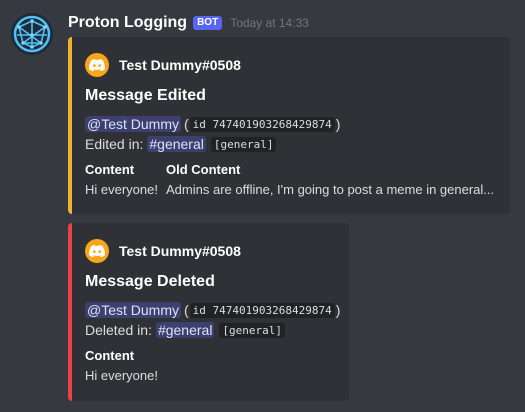 The height and width of the screenshot is (412, 525). I want to click on embed-channel-line: Edited in: #general [general], so click(181, 144).